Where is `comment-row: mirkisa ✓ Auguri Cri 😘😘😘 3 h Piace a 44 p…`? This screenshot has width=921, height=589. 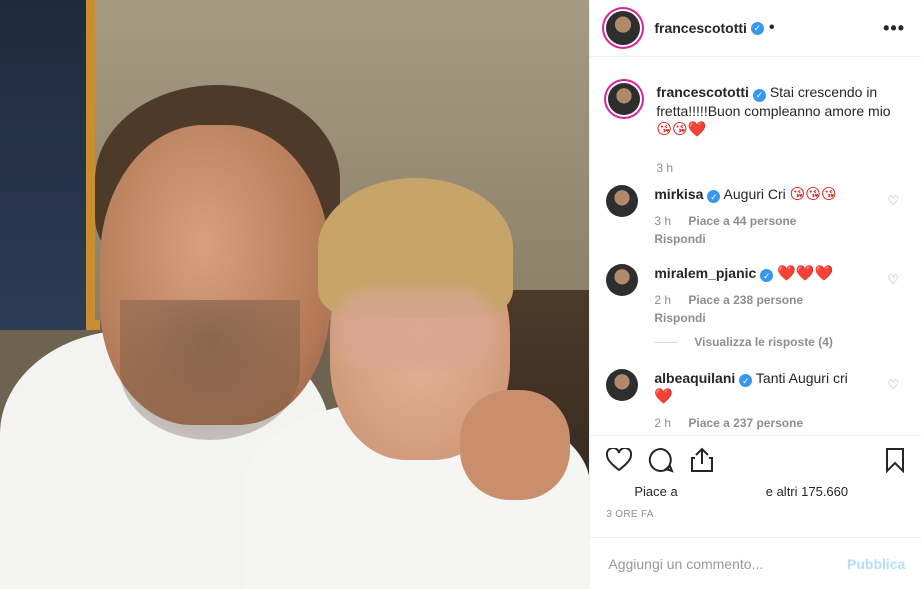 comment-row: mirkisa ✓ Auguri Cri 😘😘😘 3 h Piace a 44 p… is located at coordinates (755, 216).